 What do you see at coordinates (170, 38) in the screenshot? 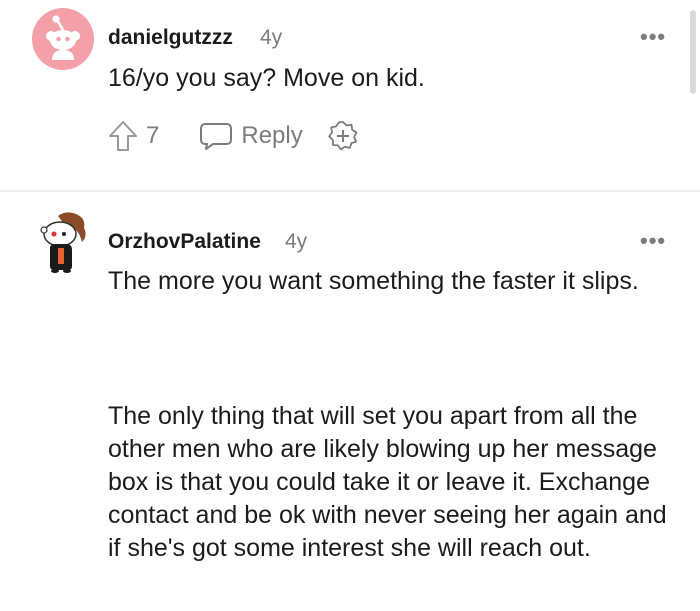
I see `username: danielgutzzz` at bounding box center [170, 38].